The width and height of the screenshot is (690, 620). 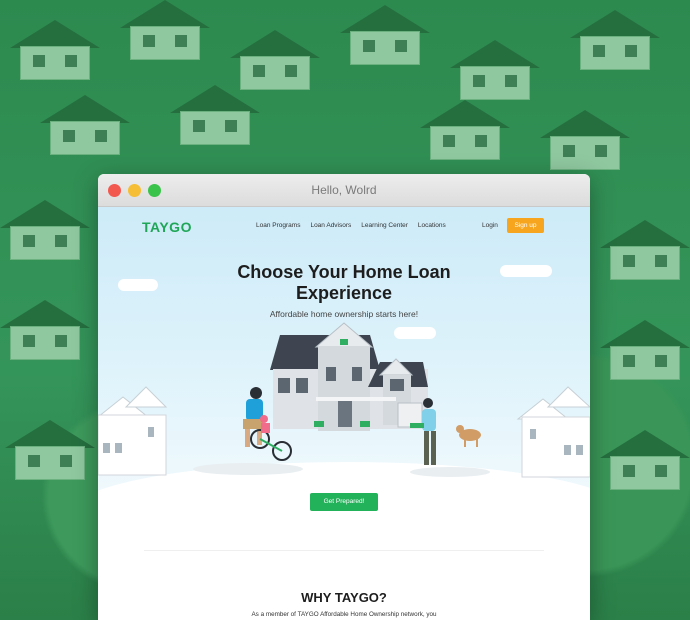 I want to click on nav-item-learning-center: Learning Center, so click(x=384, y=225).